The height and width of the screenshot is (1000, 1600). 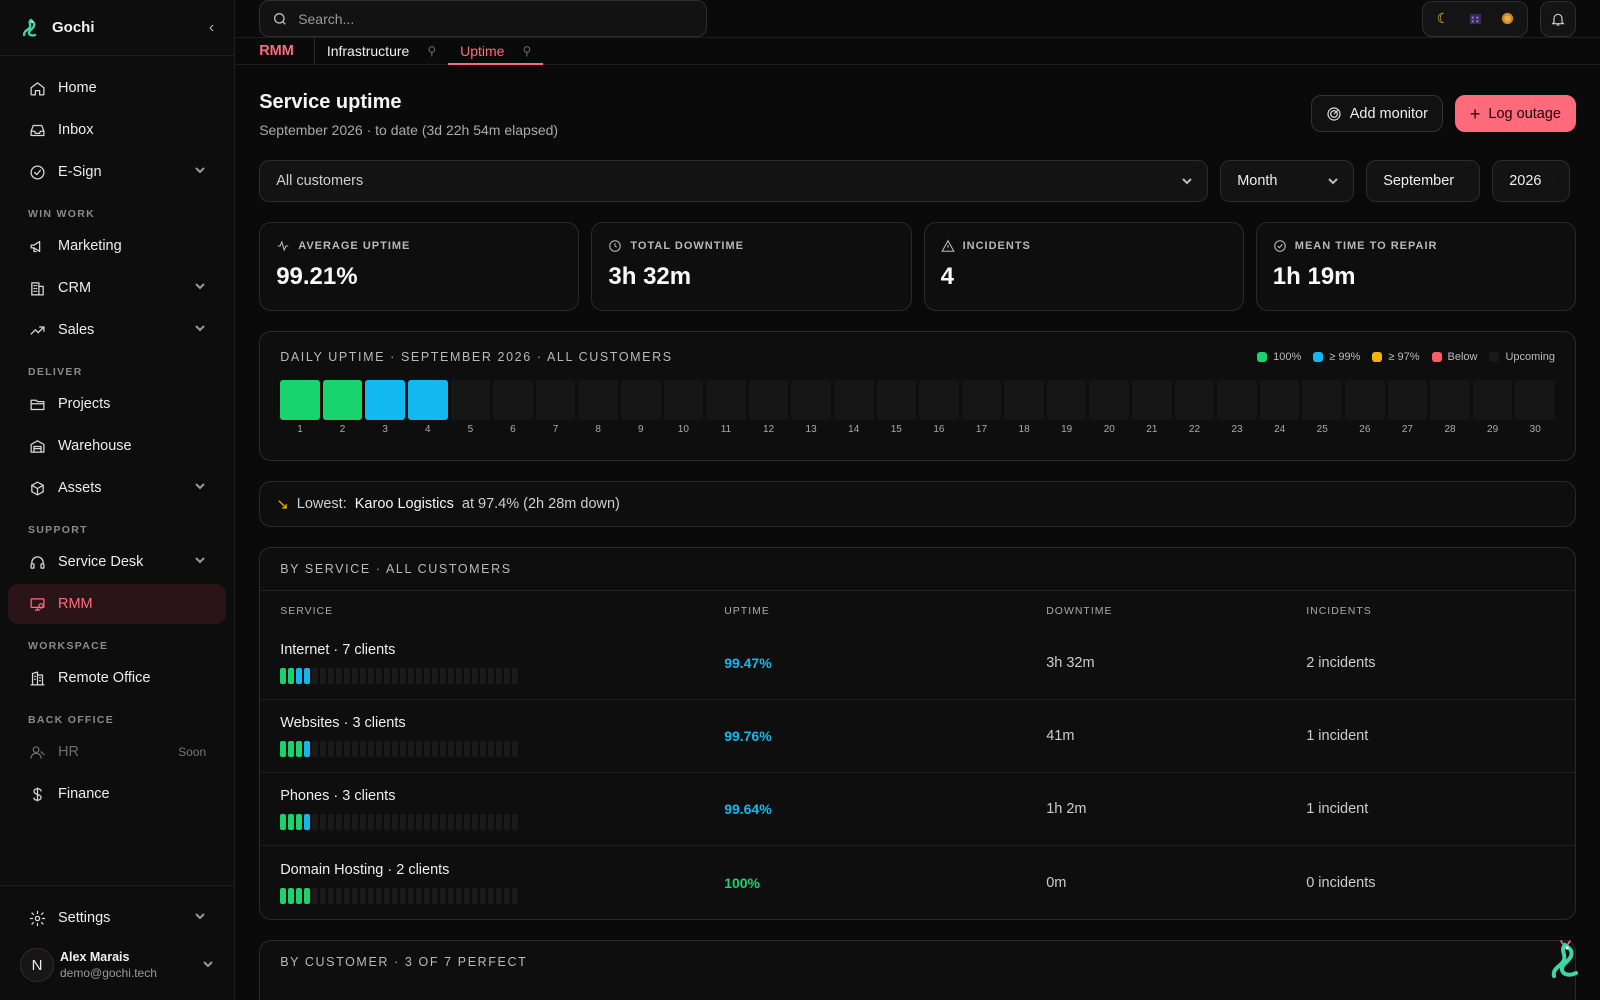 I want to click on sidebar-item-finance: Finance, so click(x=117, y=794).